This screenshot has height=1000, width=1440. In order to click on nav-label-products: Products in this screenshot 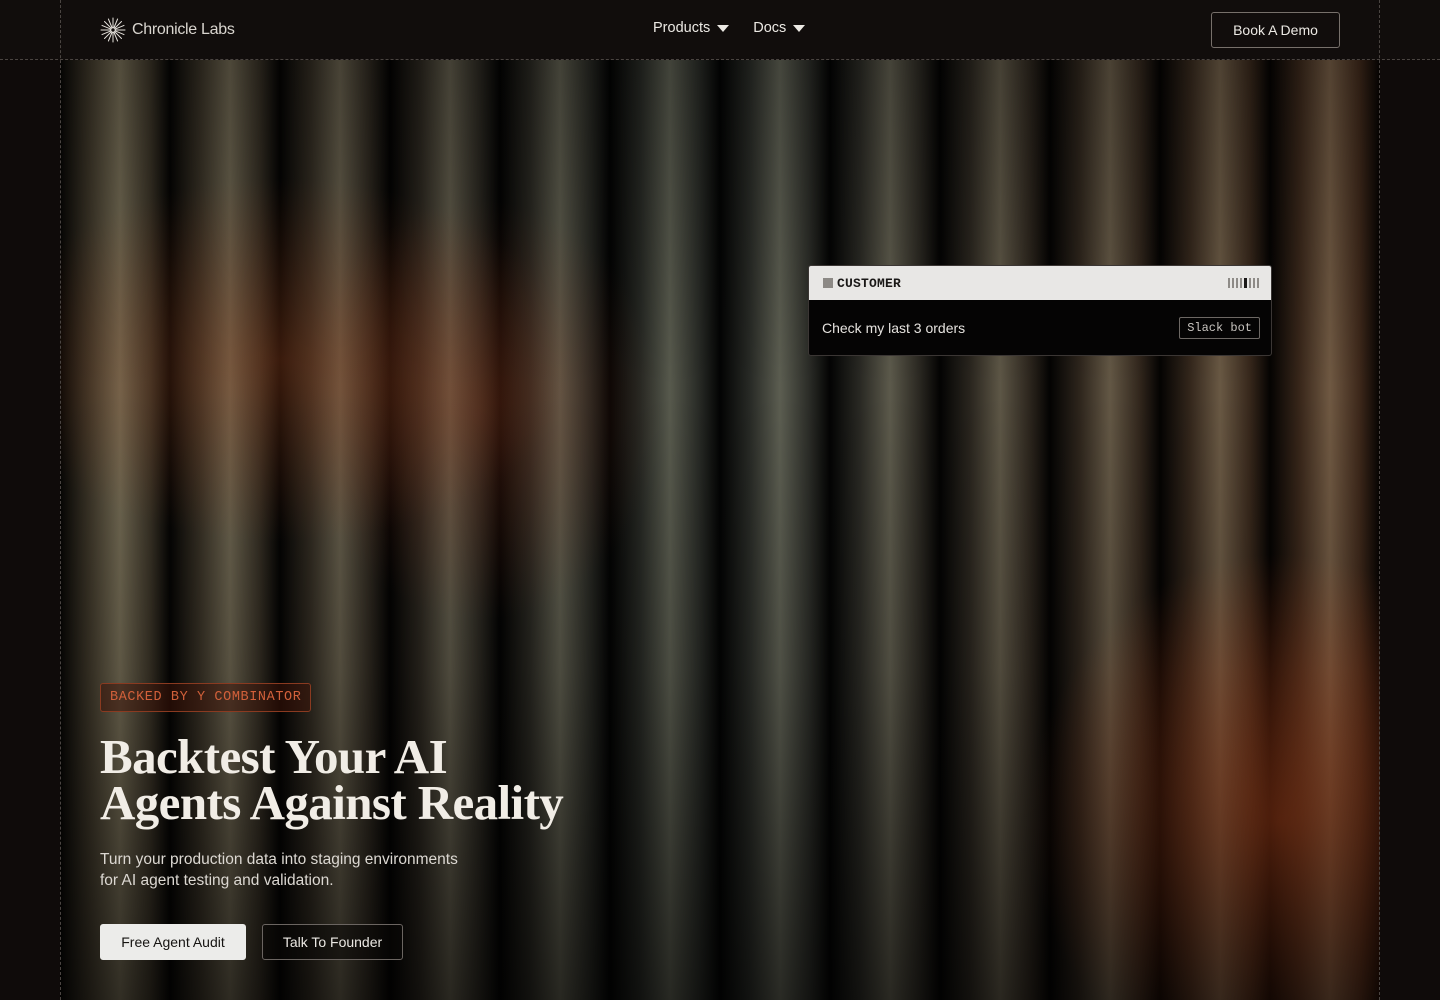, I will do `click(682, 28)`.